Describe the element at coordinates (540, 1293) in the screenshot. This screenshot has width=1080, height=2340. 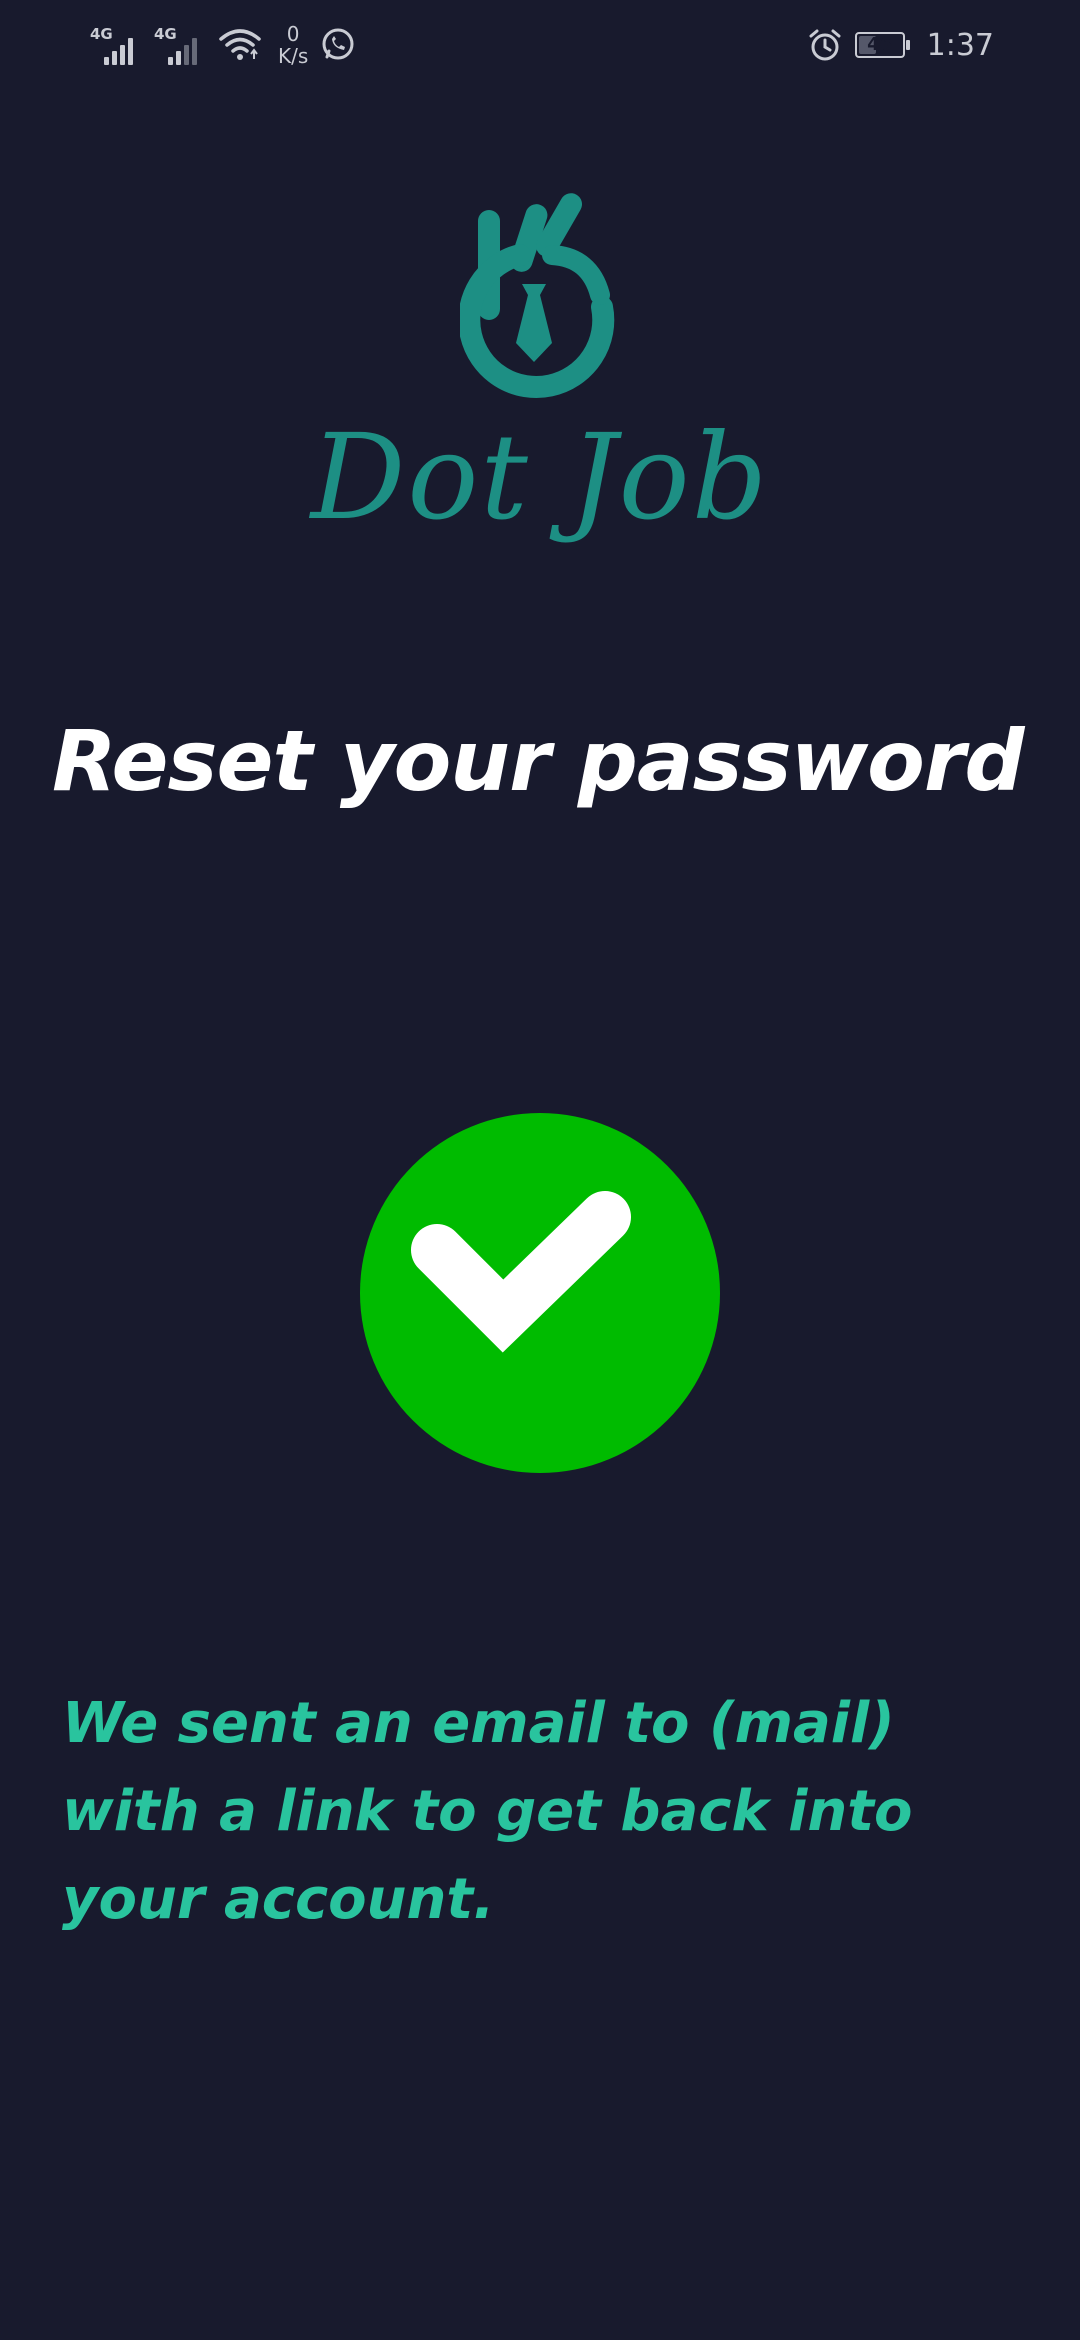
I see `check-circle-icon` at that location.